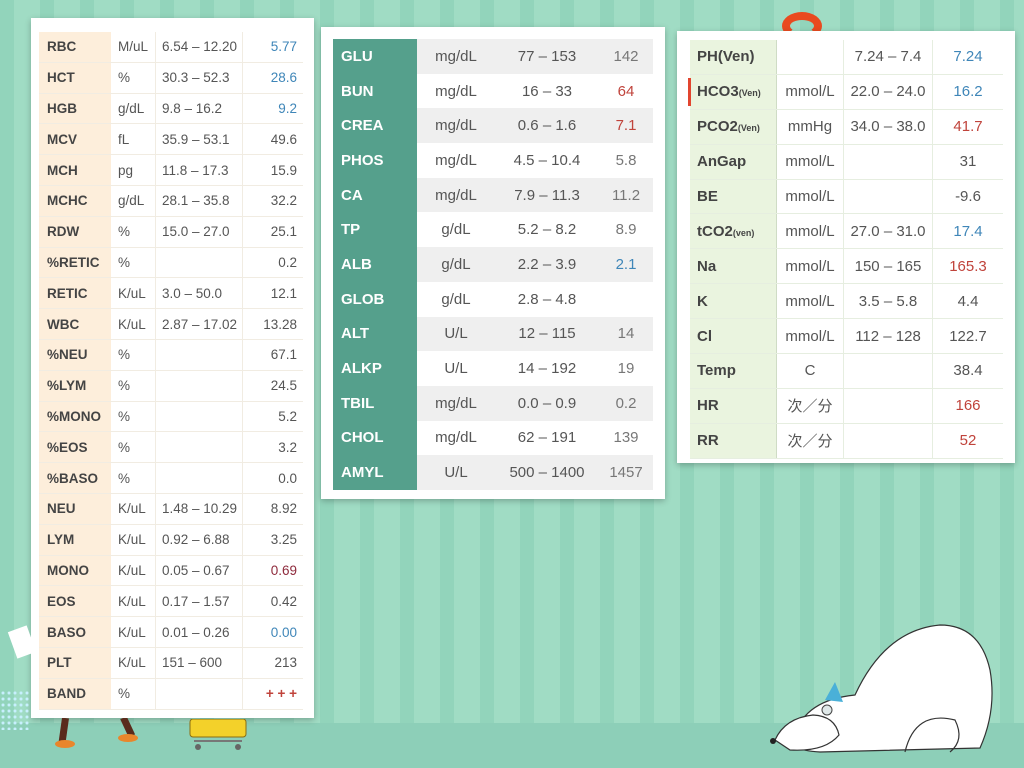 The height and width of the screenshot is (768, 1024). What do you see at coordinates (967, 197) in the screenshot?
I see `test-value: -9.6` at bounding box center [967, 197].